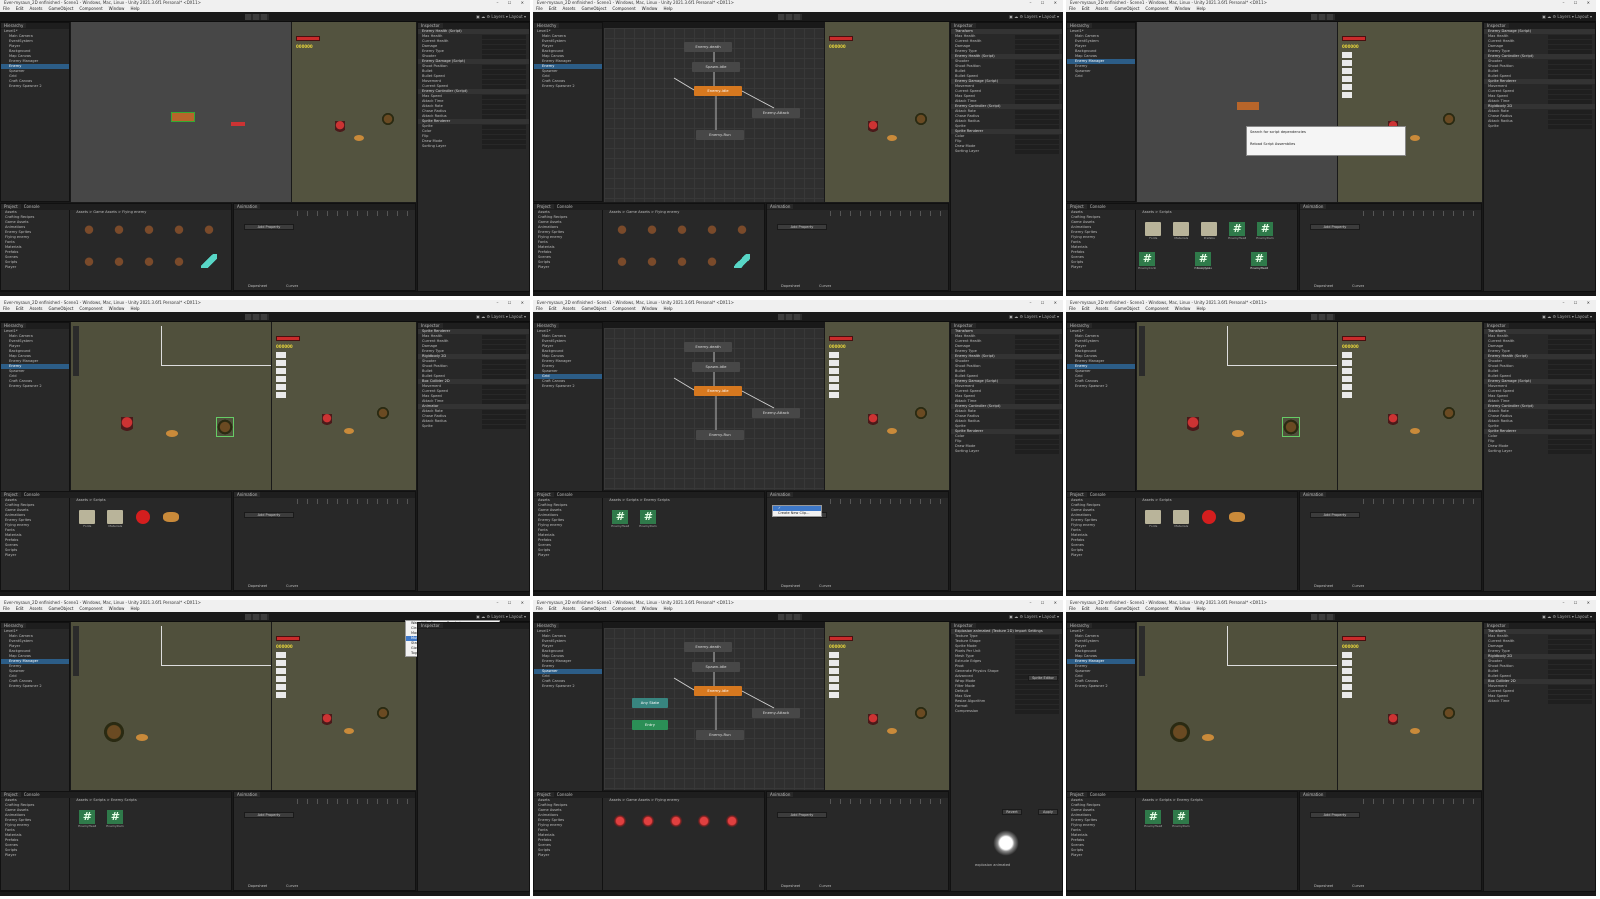 This screenshot has width=1600, height=899. I want to click on menu-item-component: Component, so click(90, 8).